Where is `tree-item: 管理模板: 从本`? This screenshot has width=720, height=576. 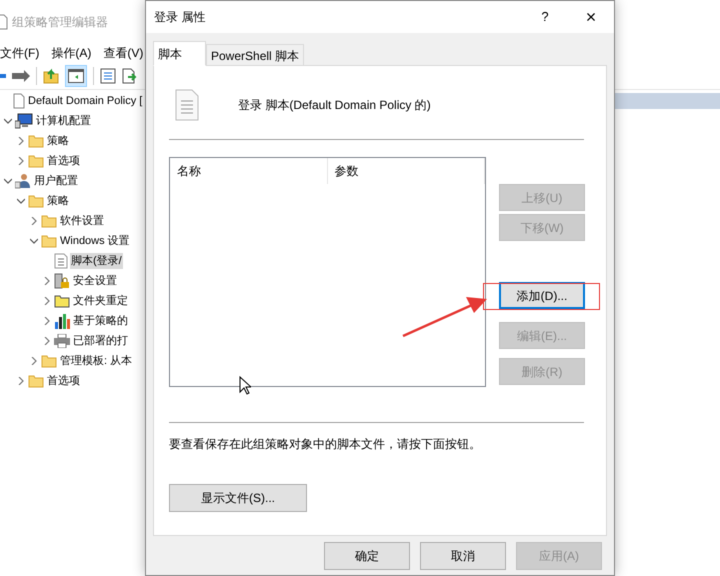 tree-item: 管理模板: 从本 is located at coordinates (96, 361).